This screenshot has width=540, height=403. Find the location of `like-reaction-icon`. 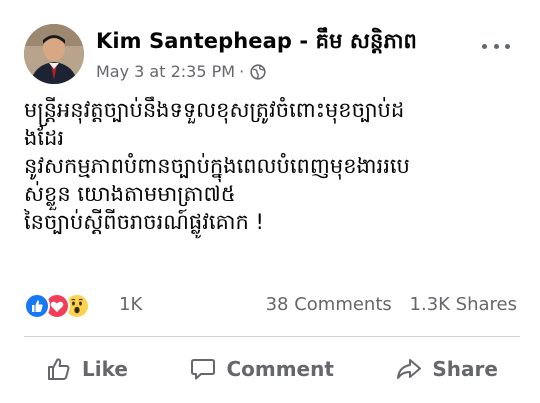

like-reaction-icon is located at coordinates (37, 306).